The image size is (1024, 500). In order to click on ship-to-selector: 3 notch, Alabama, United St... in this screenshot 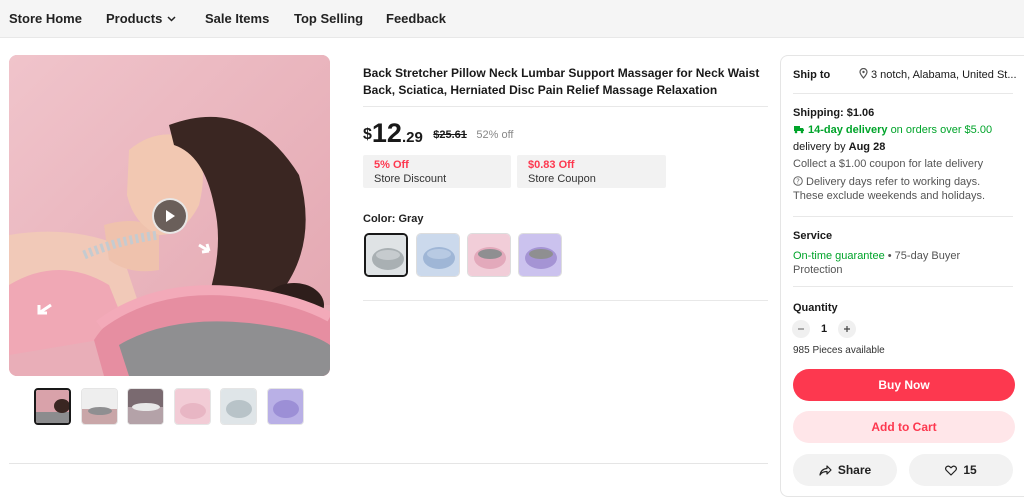, I will do `click(938, 74)`.